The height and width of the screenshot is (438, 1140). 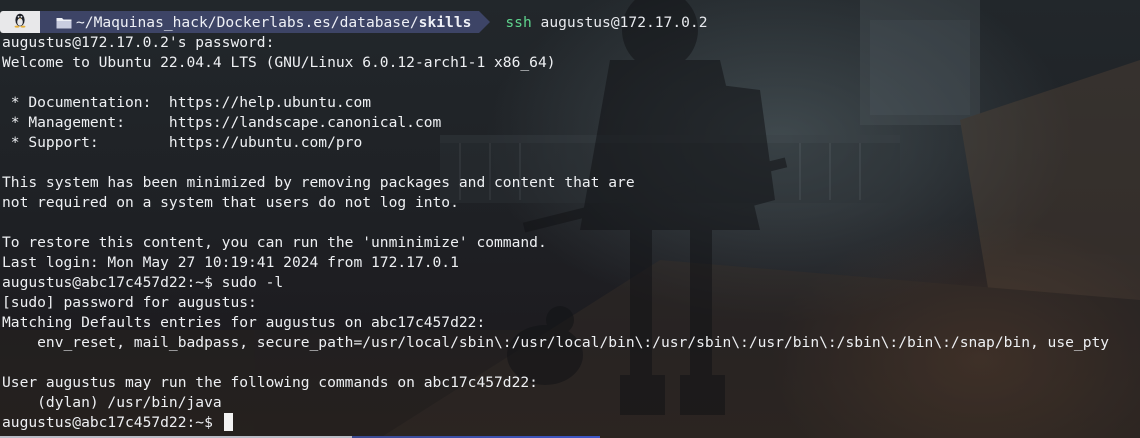 What do you see at coordinates (571, 423) in the screenshot?
I see `current-prompt-line: augustus@abc17c457d22:~$` at bounding box center [571, 423].